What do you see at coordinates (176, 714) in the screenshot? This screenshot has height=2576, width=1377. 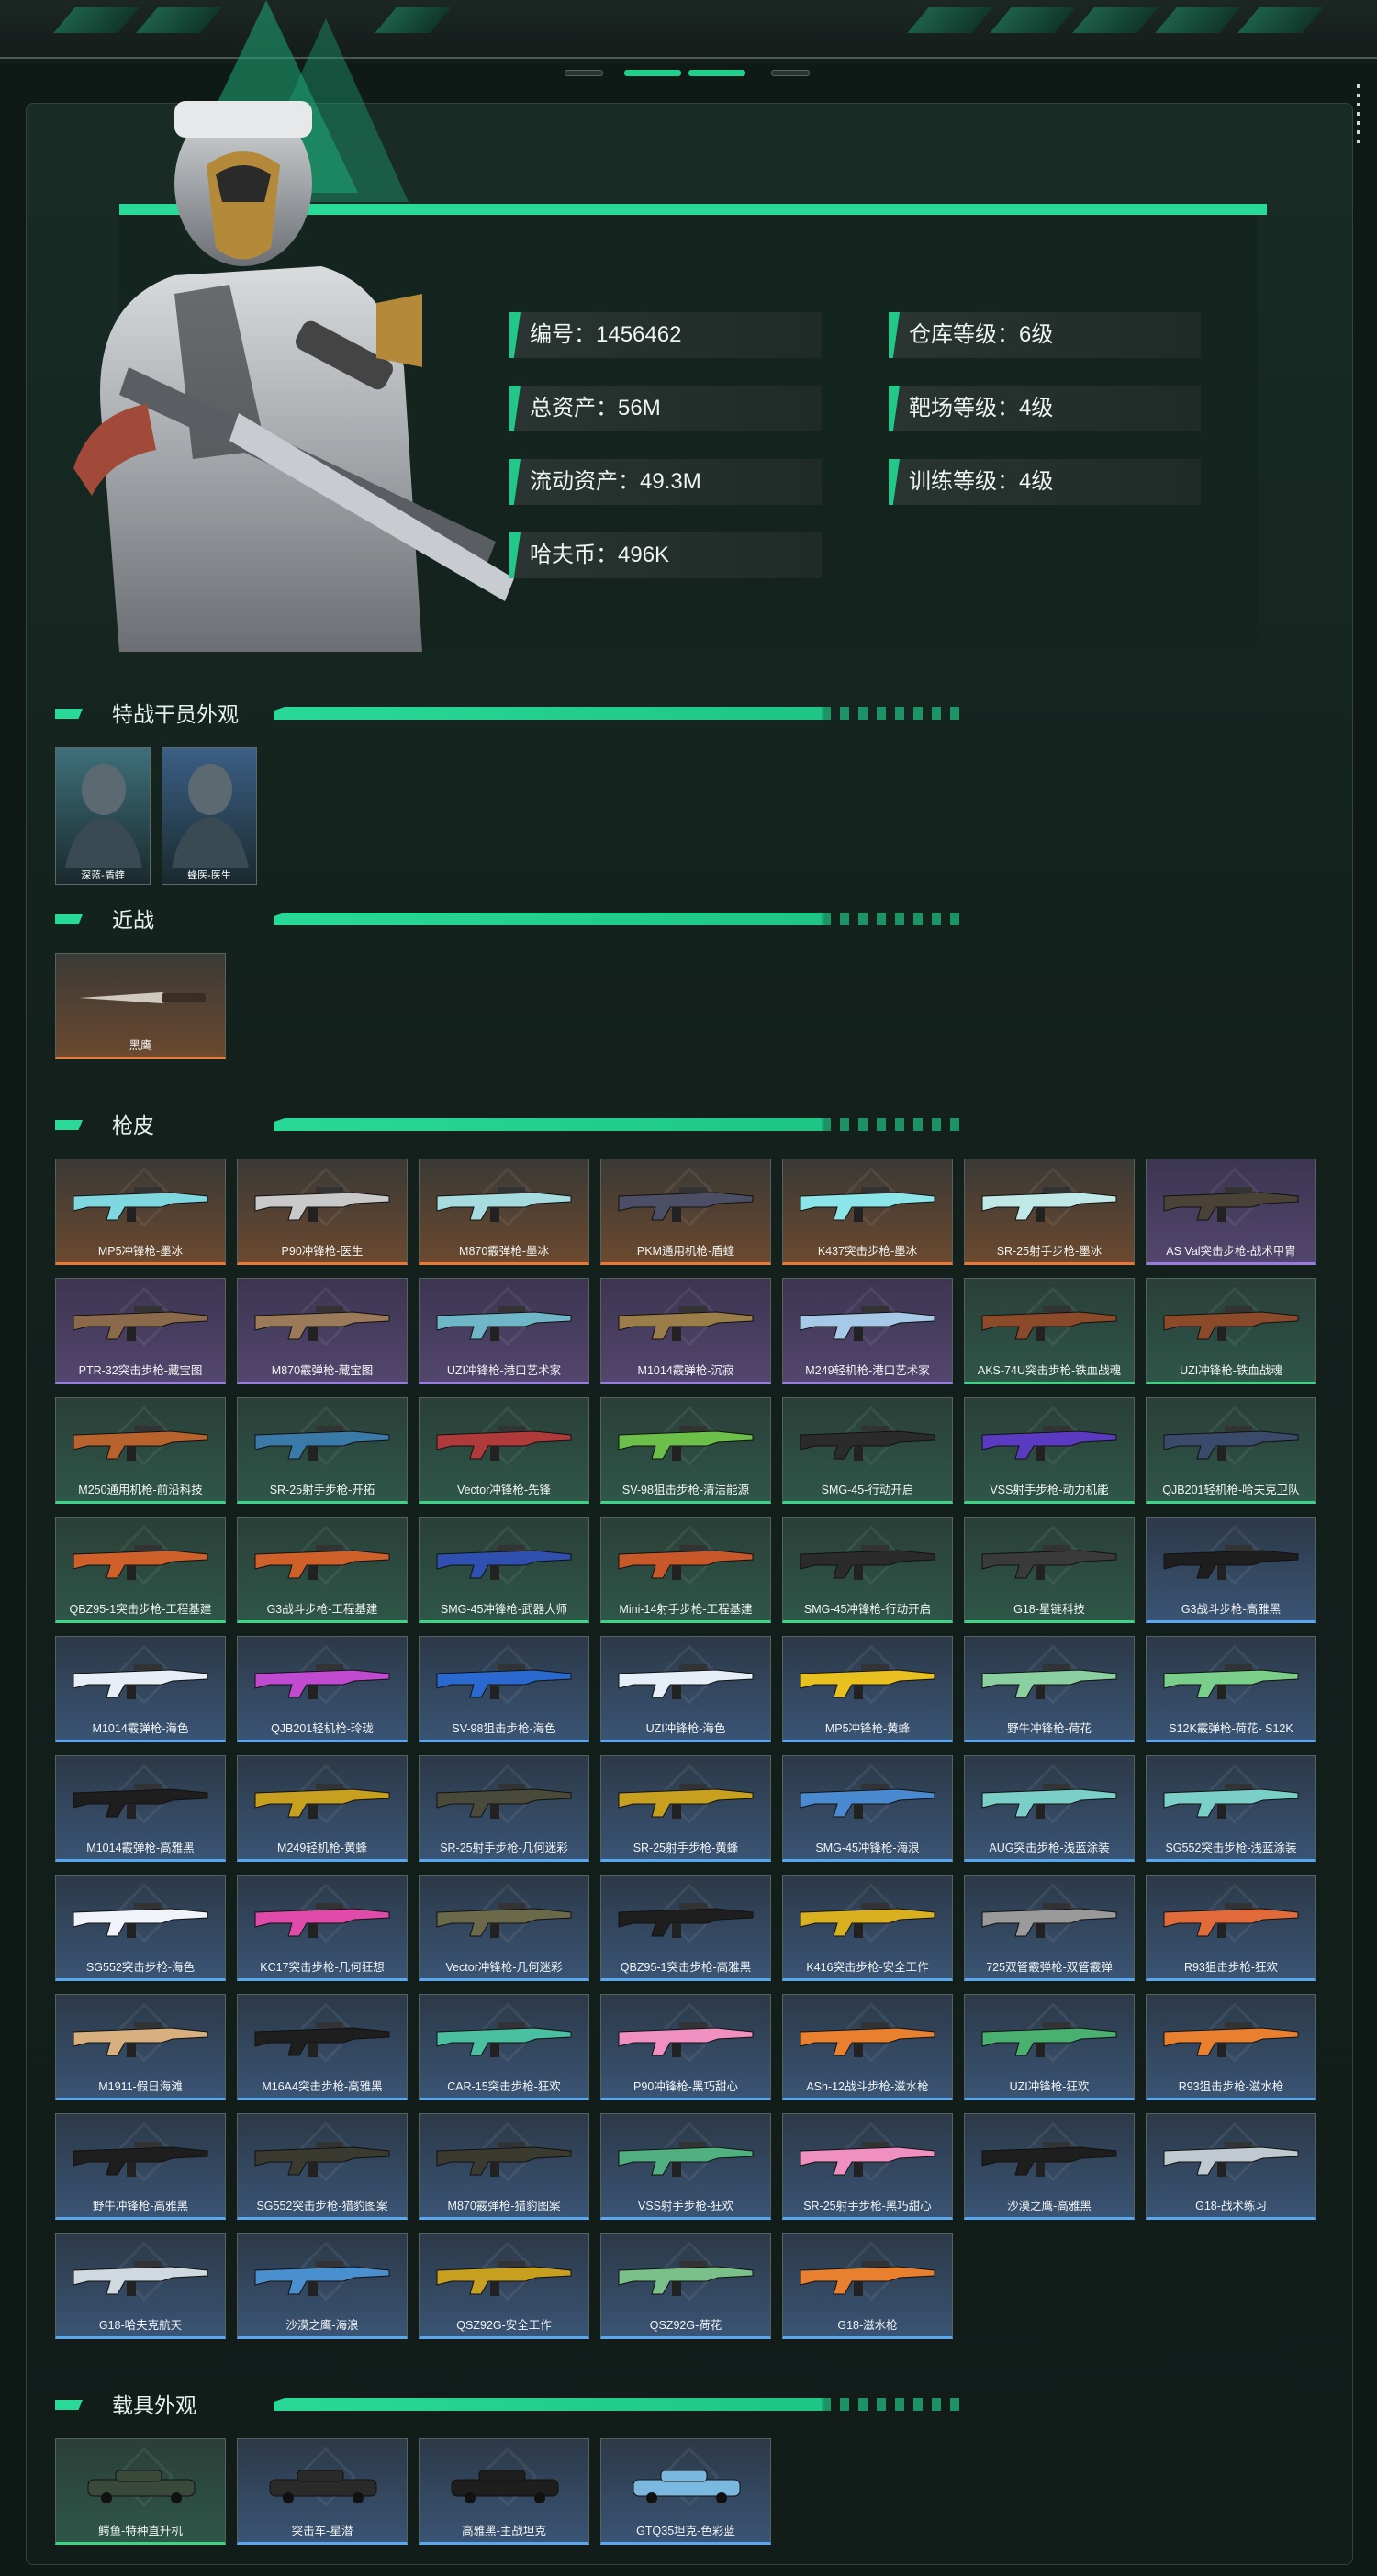 I see `section-title: 特战干员外观` at bounding box center [176, 714].